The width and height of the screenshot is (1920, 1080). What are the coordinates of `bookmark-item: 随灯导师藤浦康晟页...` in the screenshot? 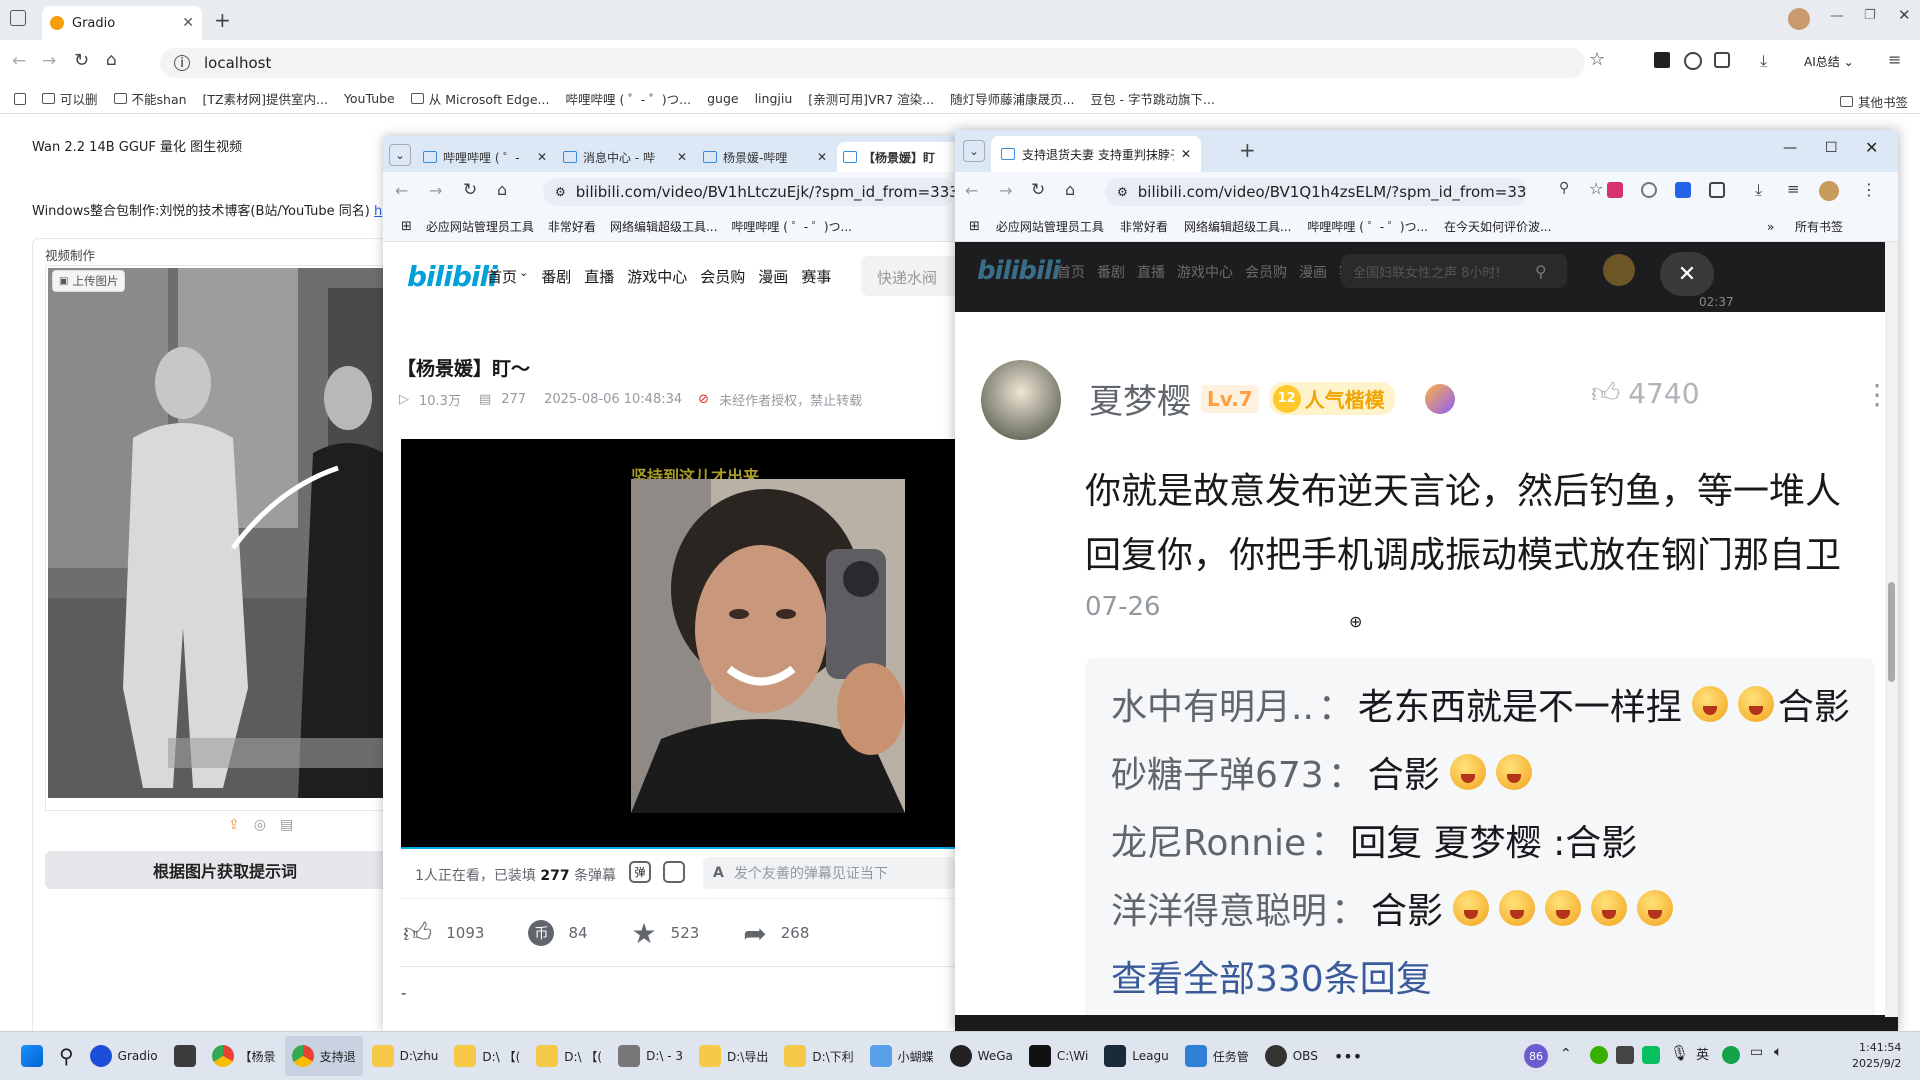 It's located at (1012, 98).